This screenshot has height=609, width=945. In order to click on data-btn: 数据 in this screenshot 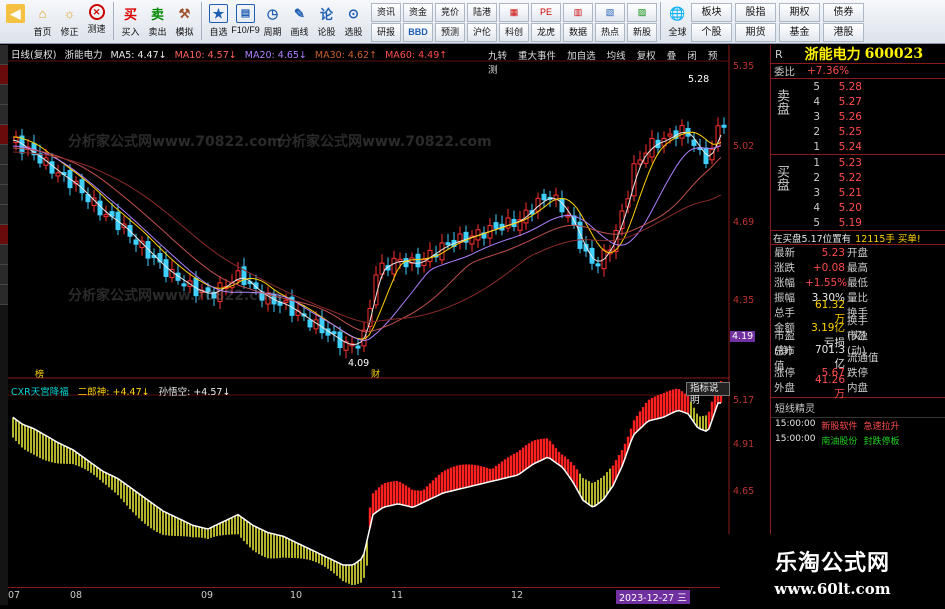, I will do `click(578, 32)`.